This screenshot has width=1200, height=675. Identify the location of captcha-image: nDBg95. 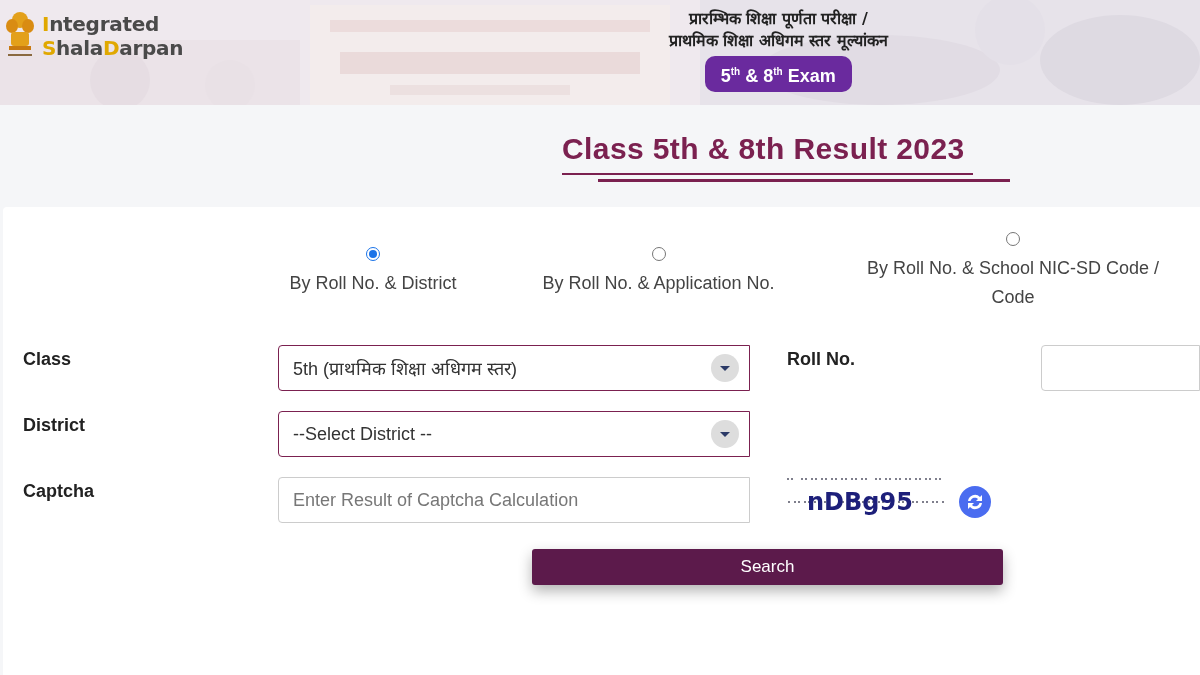
(867, 502).